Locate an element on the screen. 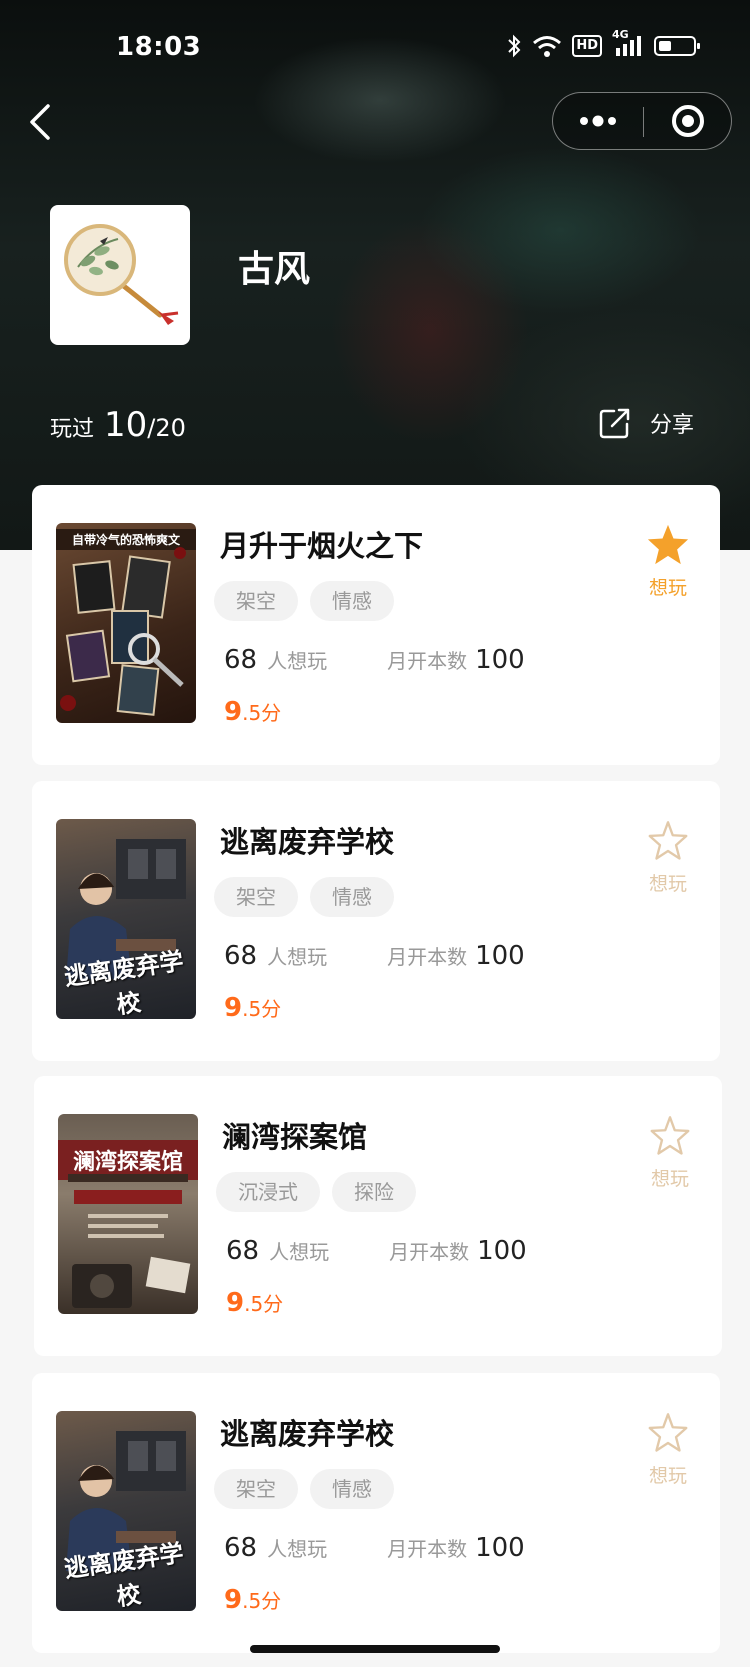  close-button is located at coordinates (688, 121).